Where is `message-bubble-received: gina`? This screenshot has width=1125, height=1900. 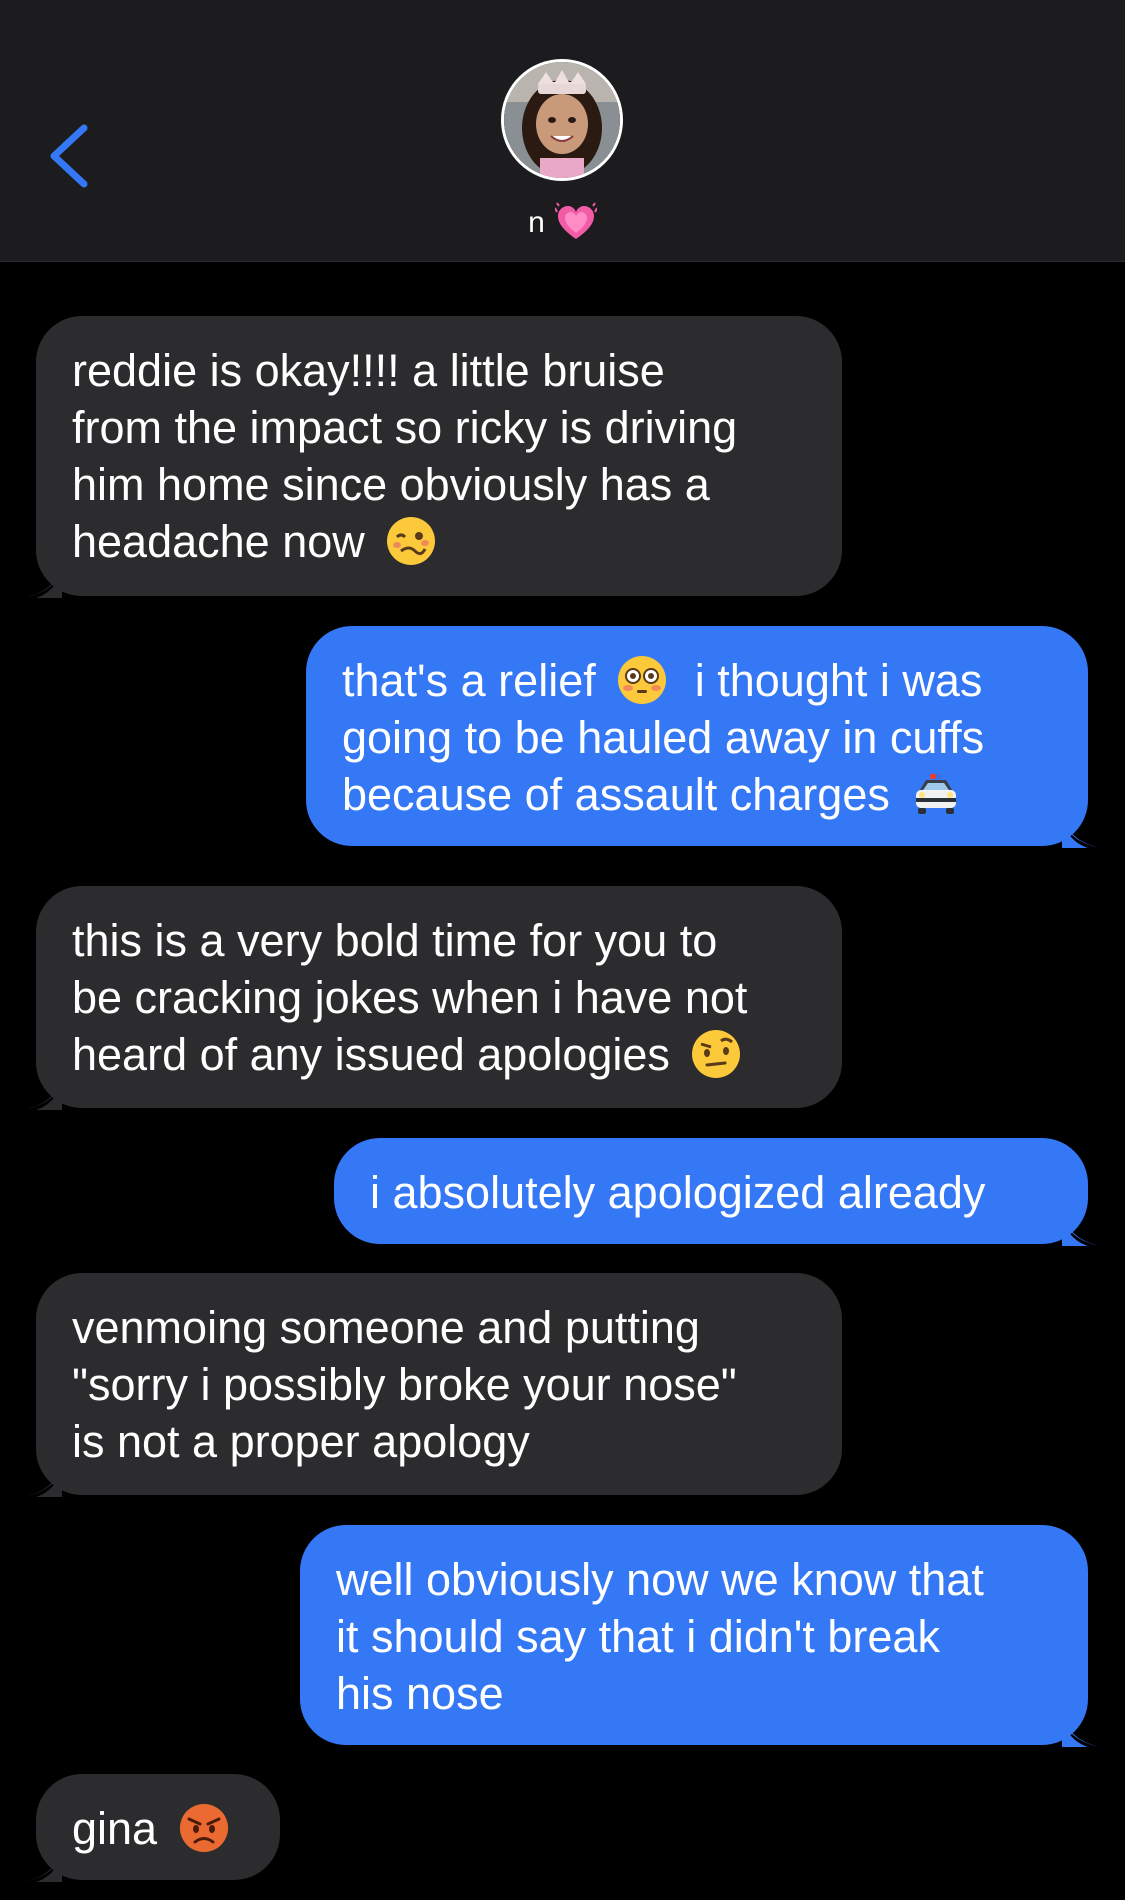 message-bubble-received: gina is located at coordinates (152, 1828).